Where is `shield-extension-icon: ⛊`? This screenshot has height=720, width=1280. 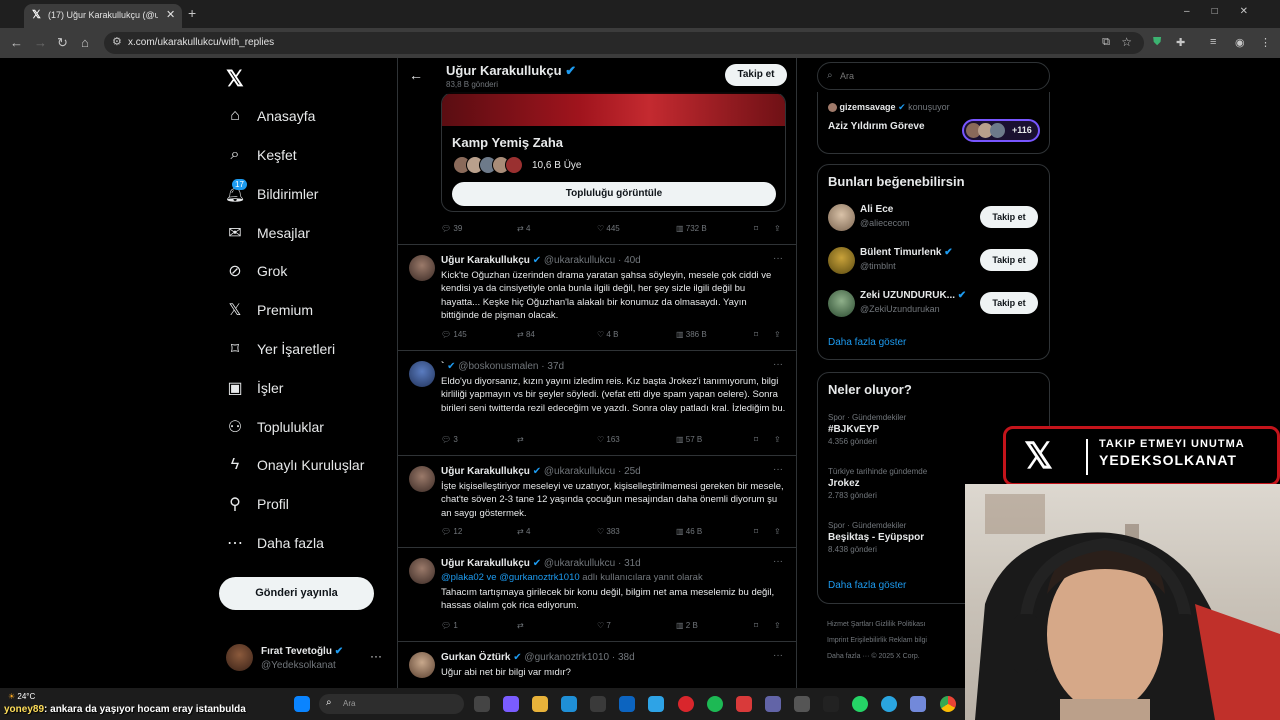
shield-extension-icon: ⛊ is located at coordinates (1157, 42).